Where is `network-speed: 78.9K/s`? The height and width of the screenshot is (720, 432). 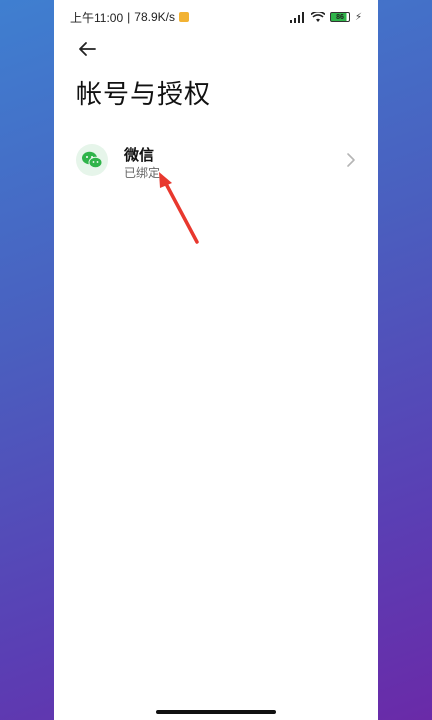 network-speed: 78.9K/s is located at coordinates (154, 17).